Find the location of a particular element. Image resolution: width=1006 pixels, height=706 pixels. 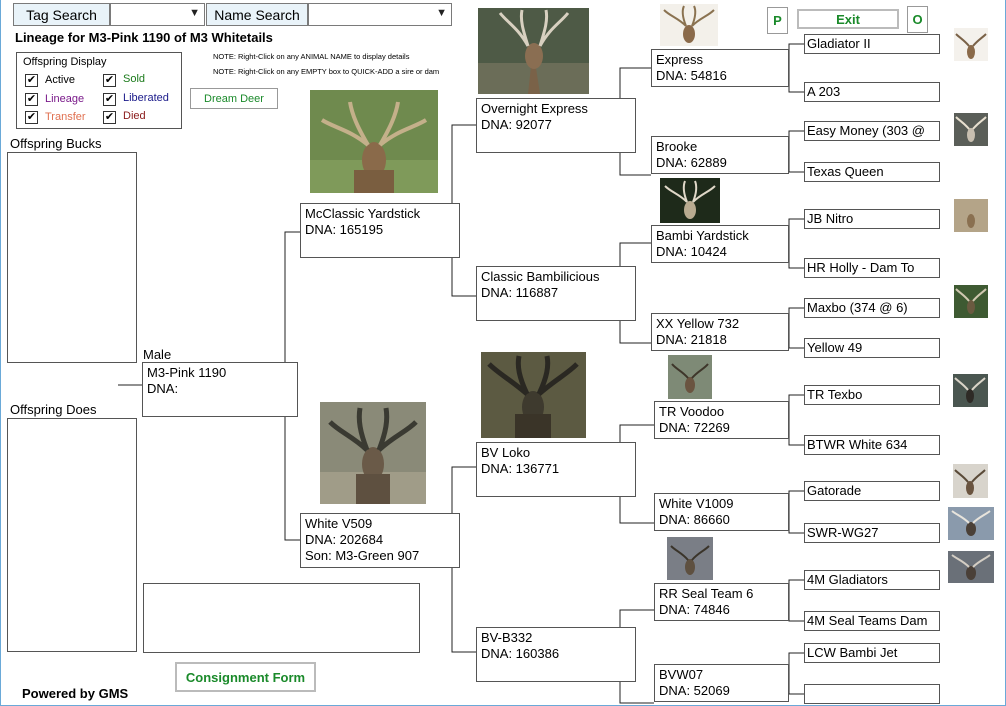

animal-name: Maxbo (374 @ 6) is located at coordinates (857, 307).